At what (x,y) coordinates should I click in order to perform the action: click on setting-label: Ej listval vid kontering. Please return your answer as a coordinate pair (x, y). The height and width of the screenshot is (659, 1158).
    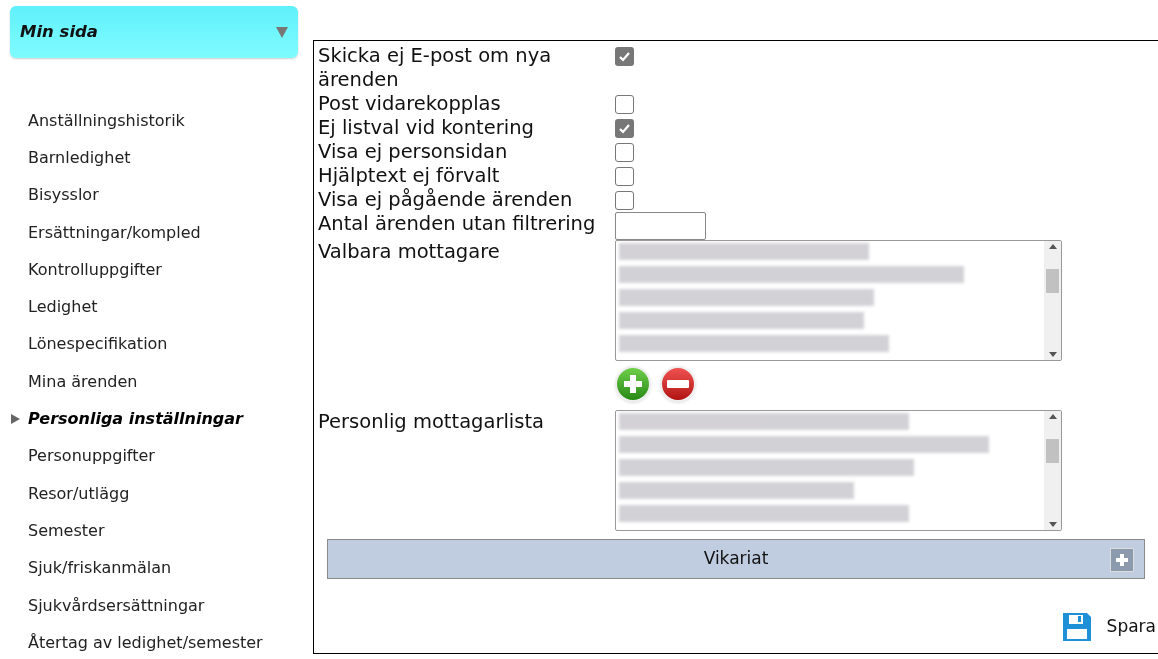
    Looking at the image, I should click on (426, 128).